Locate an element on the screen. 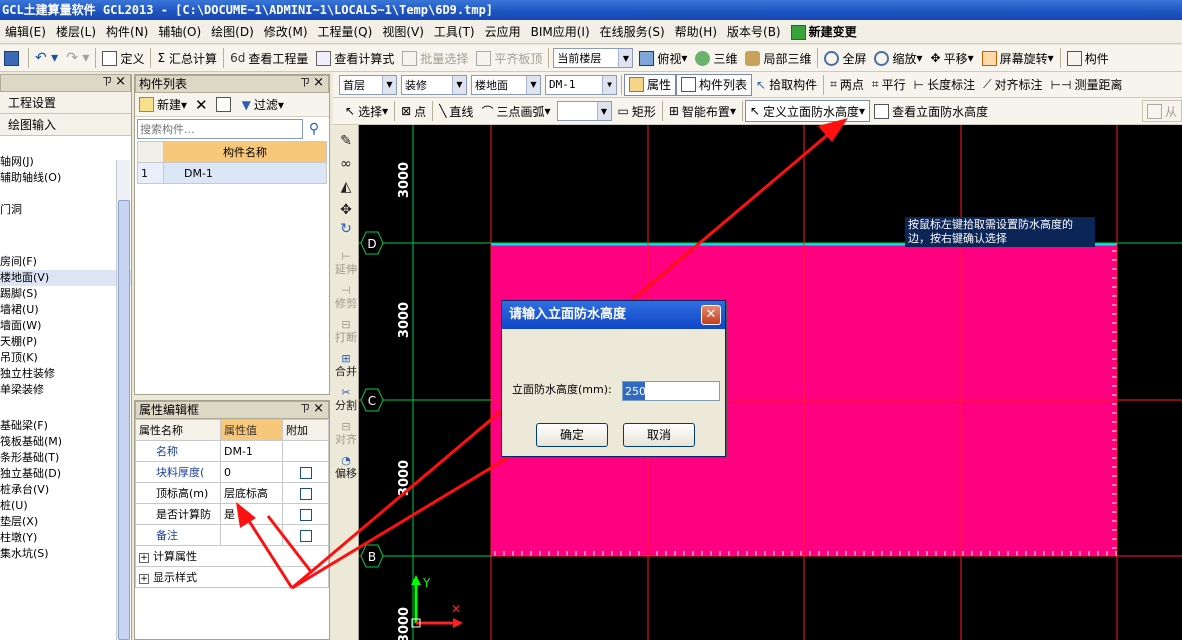 The width and height of the screenshot is (1182, 640). axis-bubble-c: C is located at coordinates (372, 400).